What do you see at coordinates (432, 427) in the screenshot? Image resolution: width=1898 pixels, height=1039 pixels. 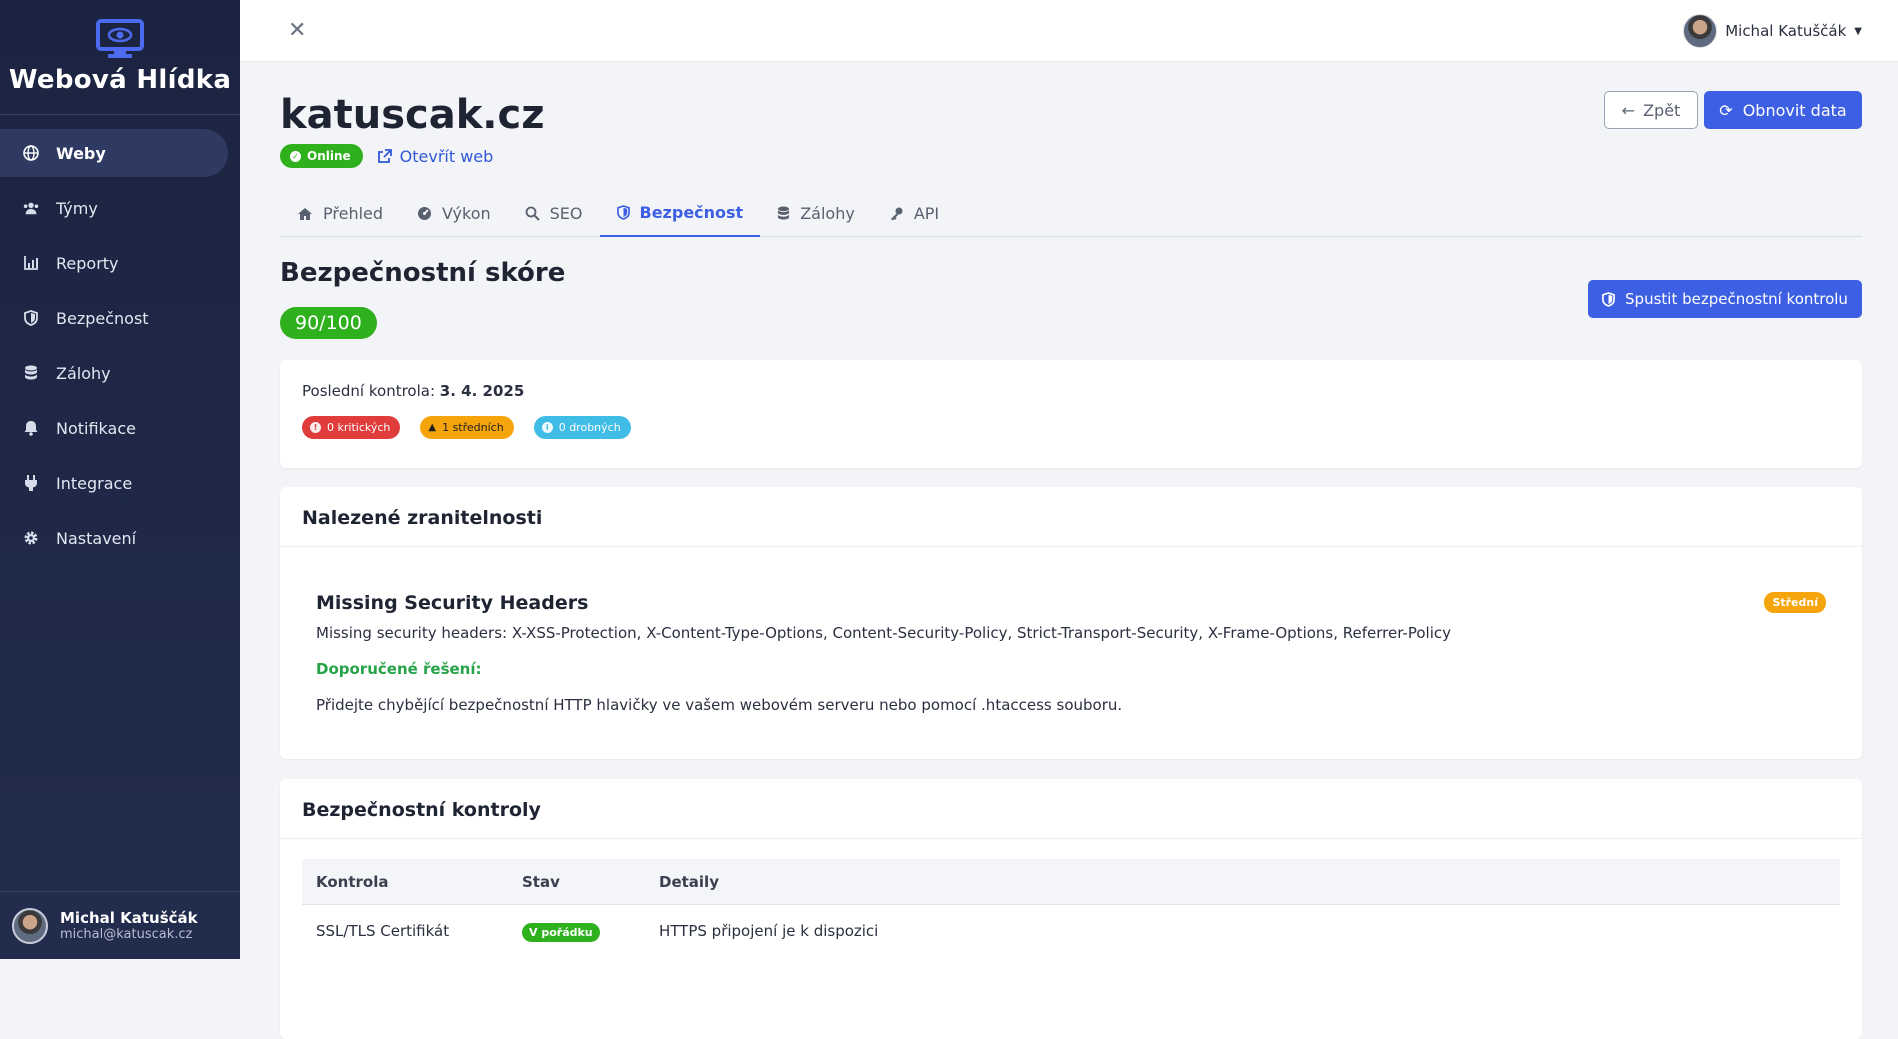 I see `warning-triangle-icon: ▲` at bounding box center [432, 427].